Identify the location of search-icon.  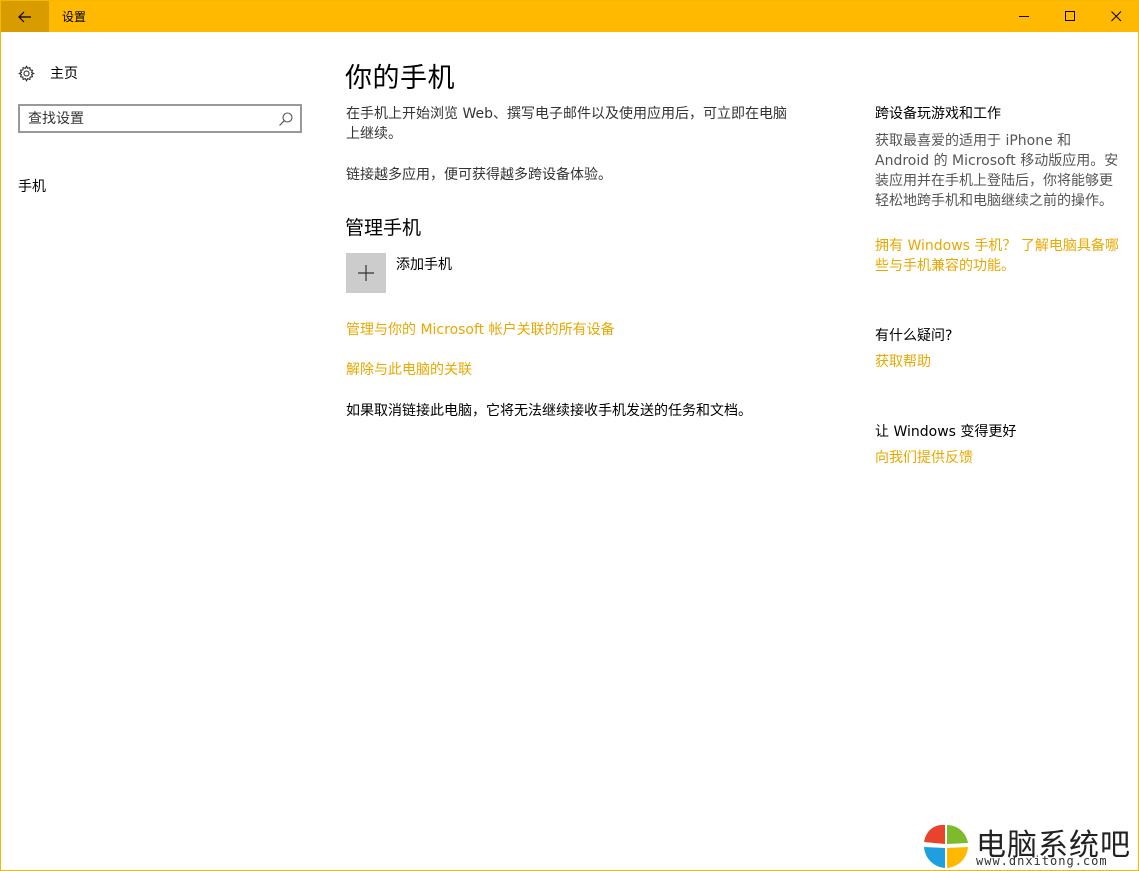
(286, 119).